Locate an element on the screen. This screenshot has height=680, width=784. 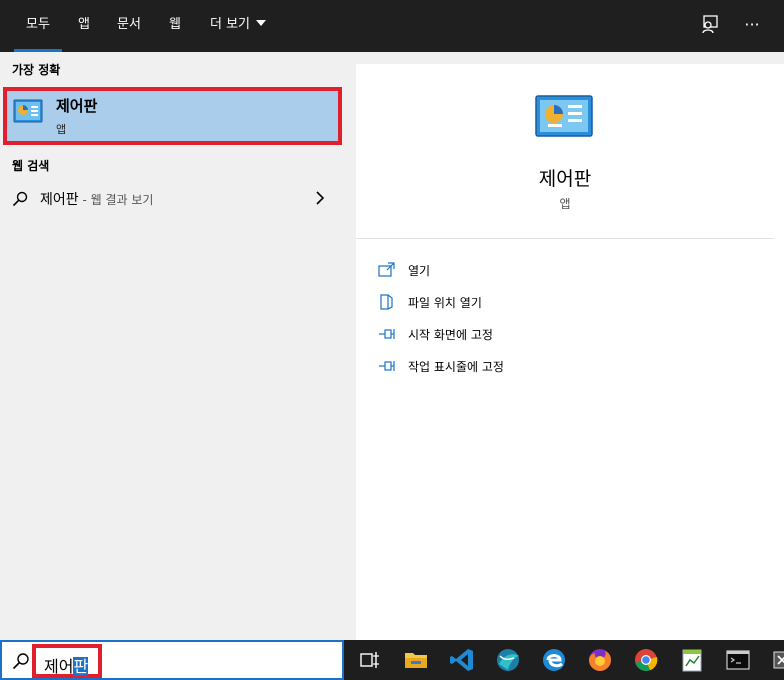
search-query: 제어판 is located at coordinates (66, 665).